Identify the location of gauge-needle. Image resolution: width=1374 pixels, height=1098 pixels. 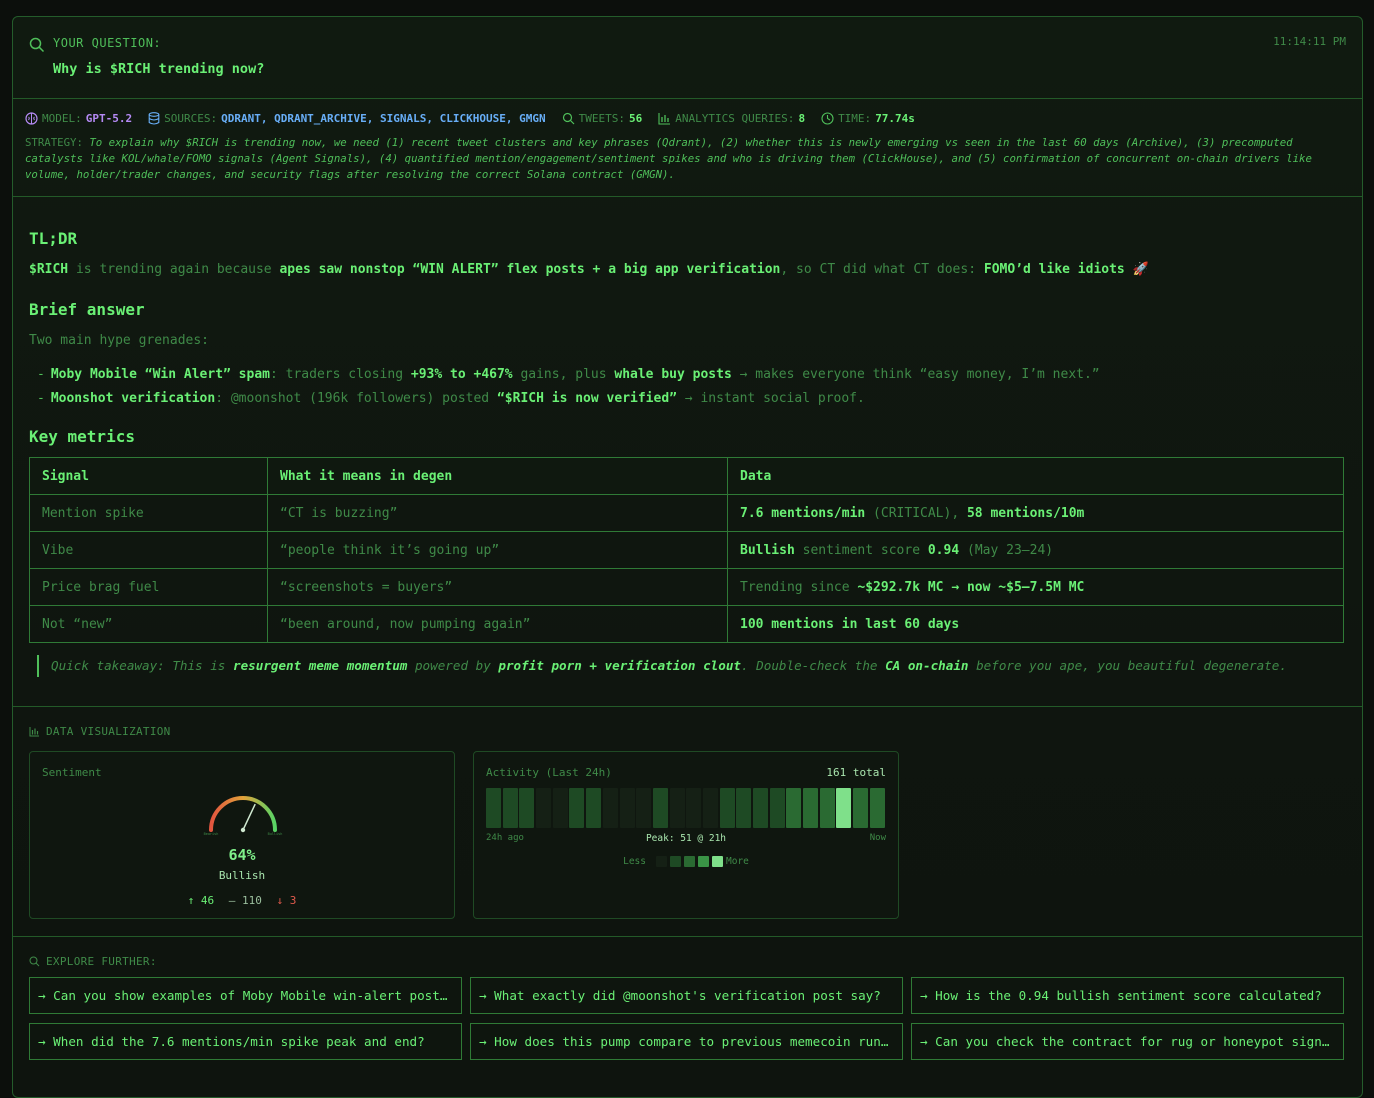
(249, 817).